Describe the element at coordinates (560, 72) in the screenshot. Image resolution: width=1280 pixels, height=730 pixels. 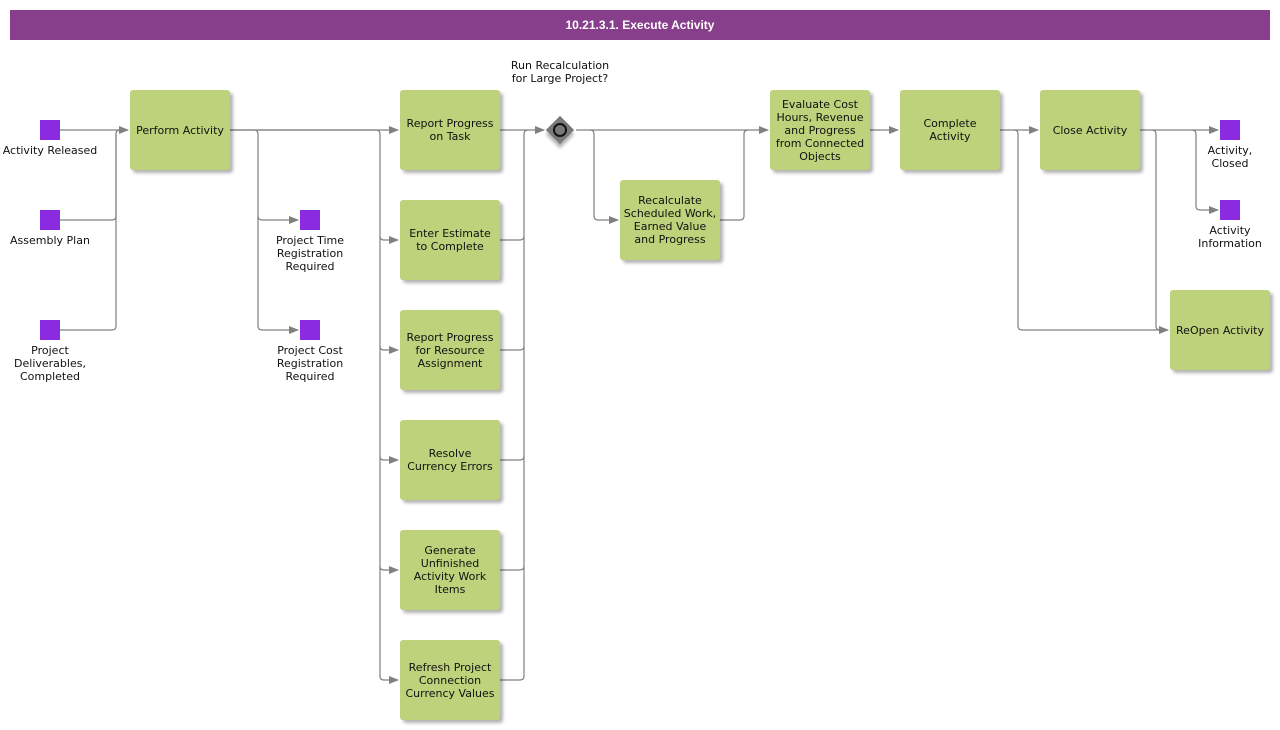
I see `gateway-label: Run Recalculation for Large Project?` at that location.